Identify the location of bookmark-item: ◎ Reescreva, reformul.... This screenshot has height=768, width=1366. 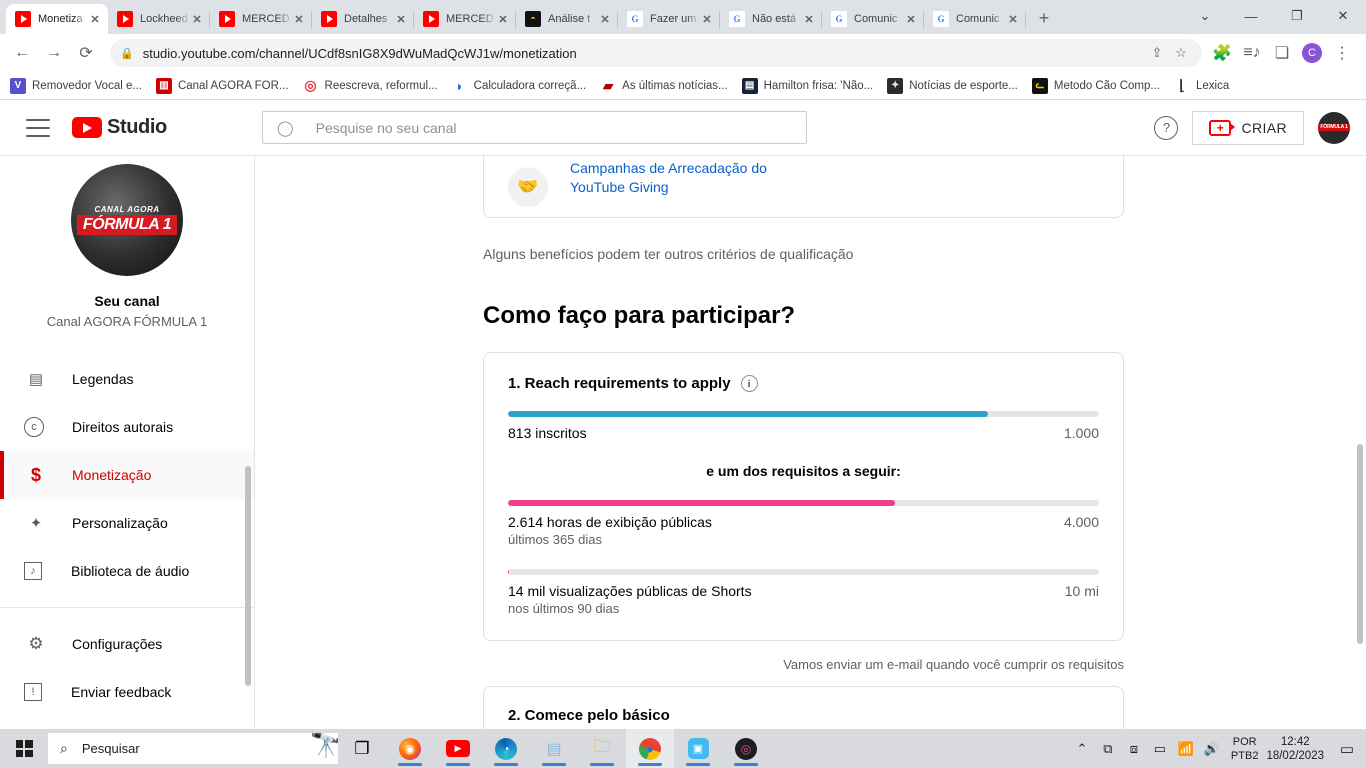
(370, 85).